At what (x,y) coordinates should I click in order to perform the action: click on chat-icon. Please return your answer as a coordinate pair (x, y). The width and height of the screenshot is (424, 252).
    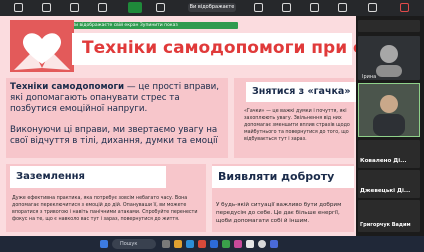
    Looking at the image, I should click on (102, 7).